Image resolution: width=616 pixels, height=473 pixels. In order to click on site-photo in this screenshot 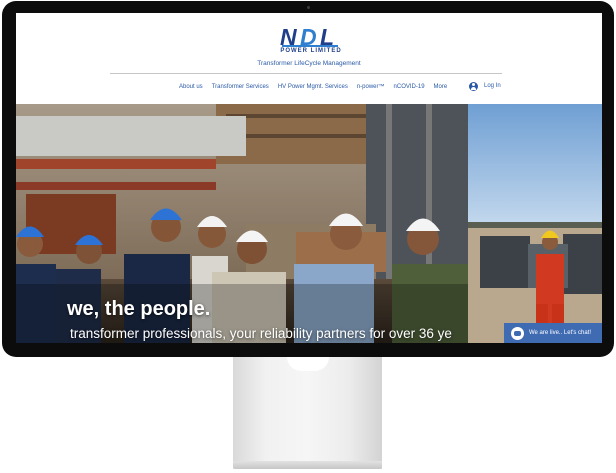, I will do `click(535, 223)`.